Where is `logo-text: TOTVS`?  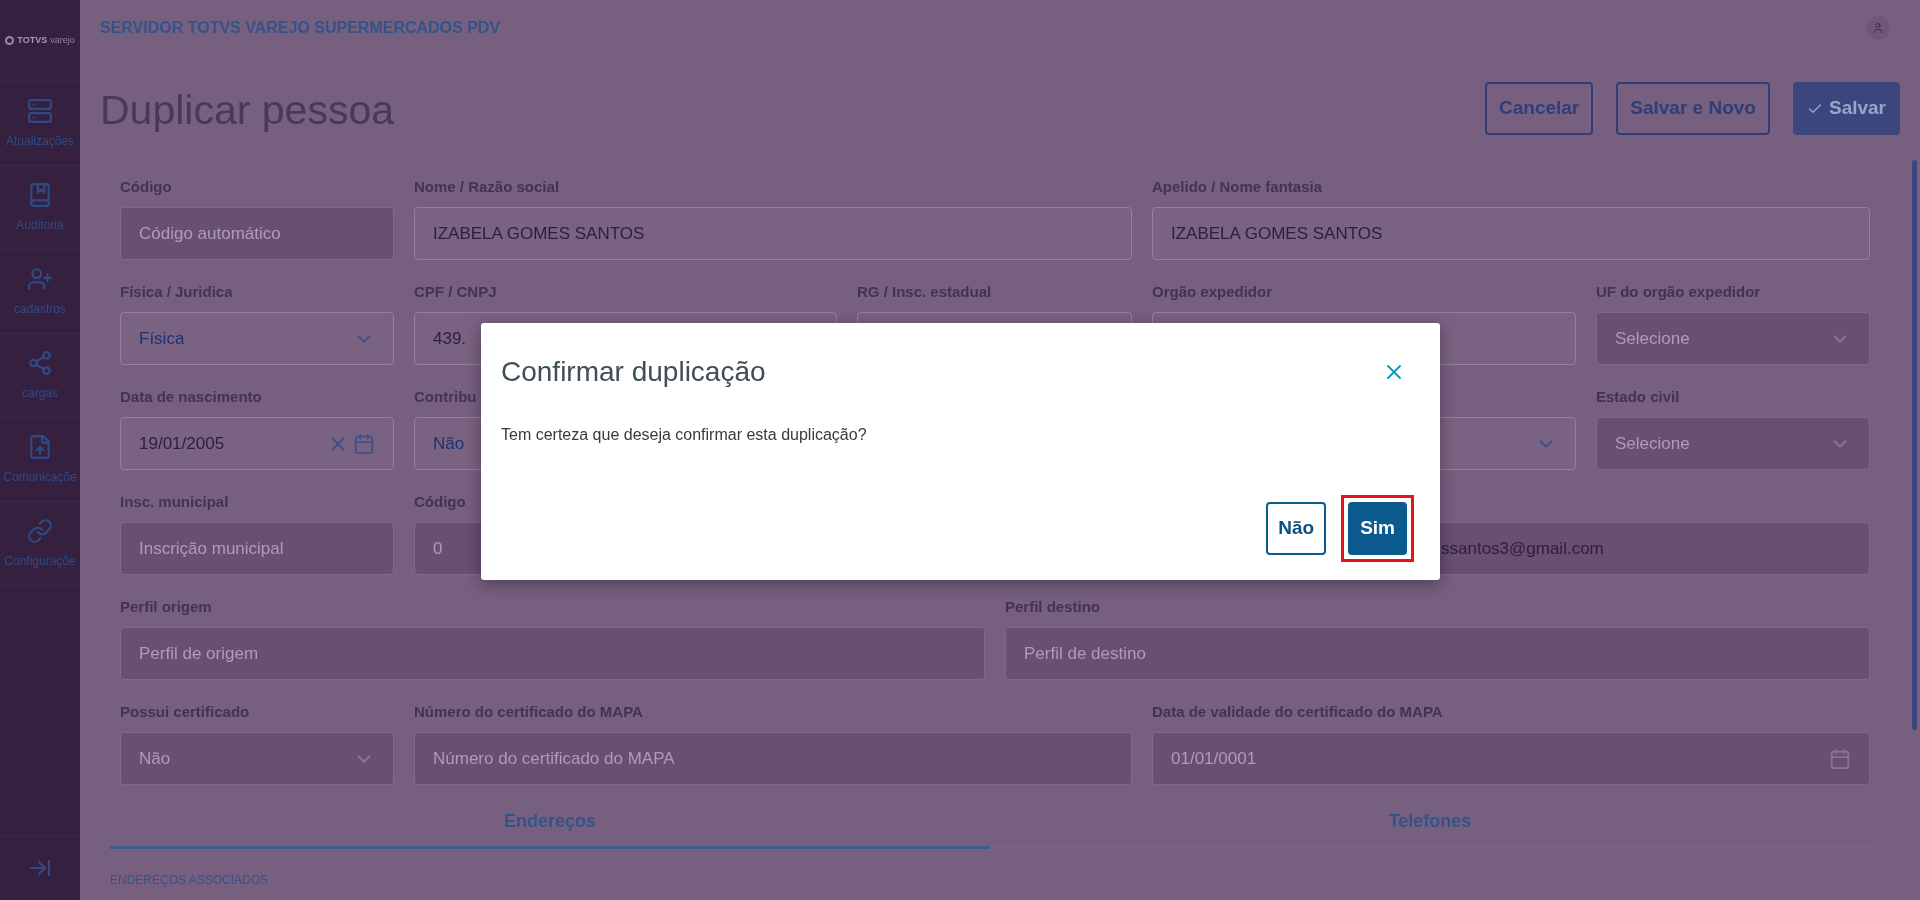 logo-text: TOTVS is located at coordinates (32, 40).